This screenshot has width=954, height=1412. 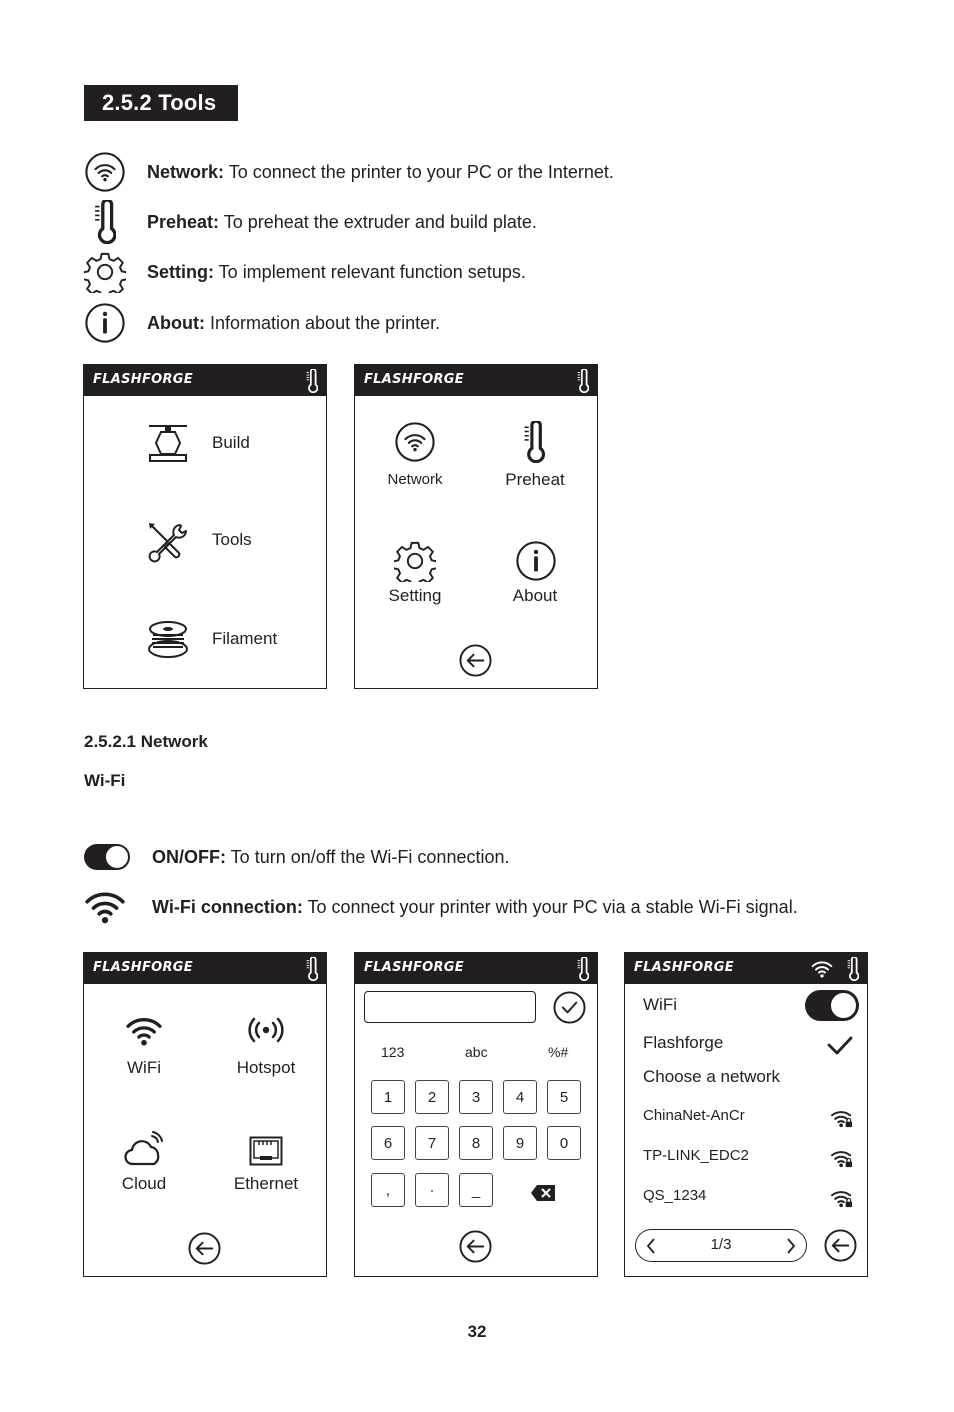 I want to click on key-3: 3, so click(x=476, y=1097).